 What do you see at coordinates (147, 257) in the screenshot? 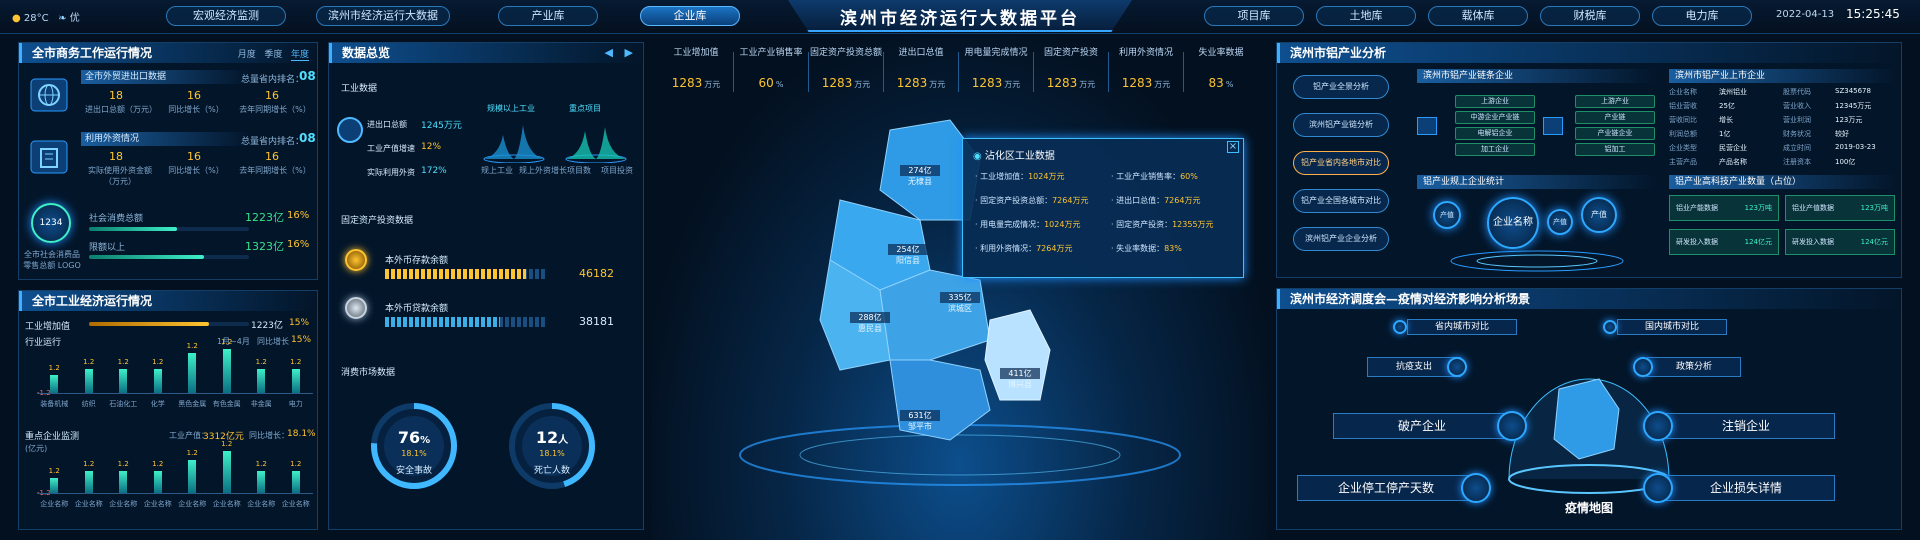
I see `consume-row2-fill` at bounding box center [147, 257].